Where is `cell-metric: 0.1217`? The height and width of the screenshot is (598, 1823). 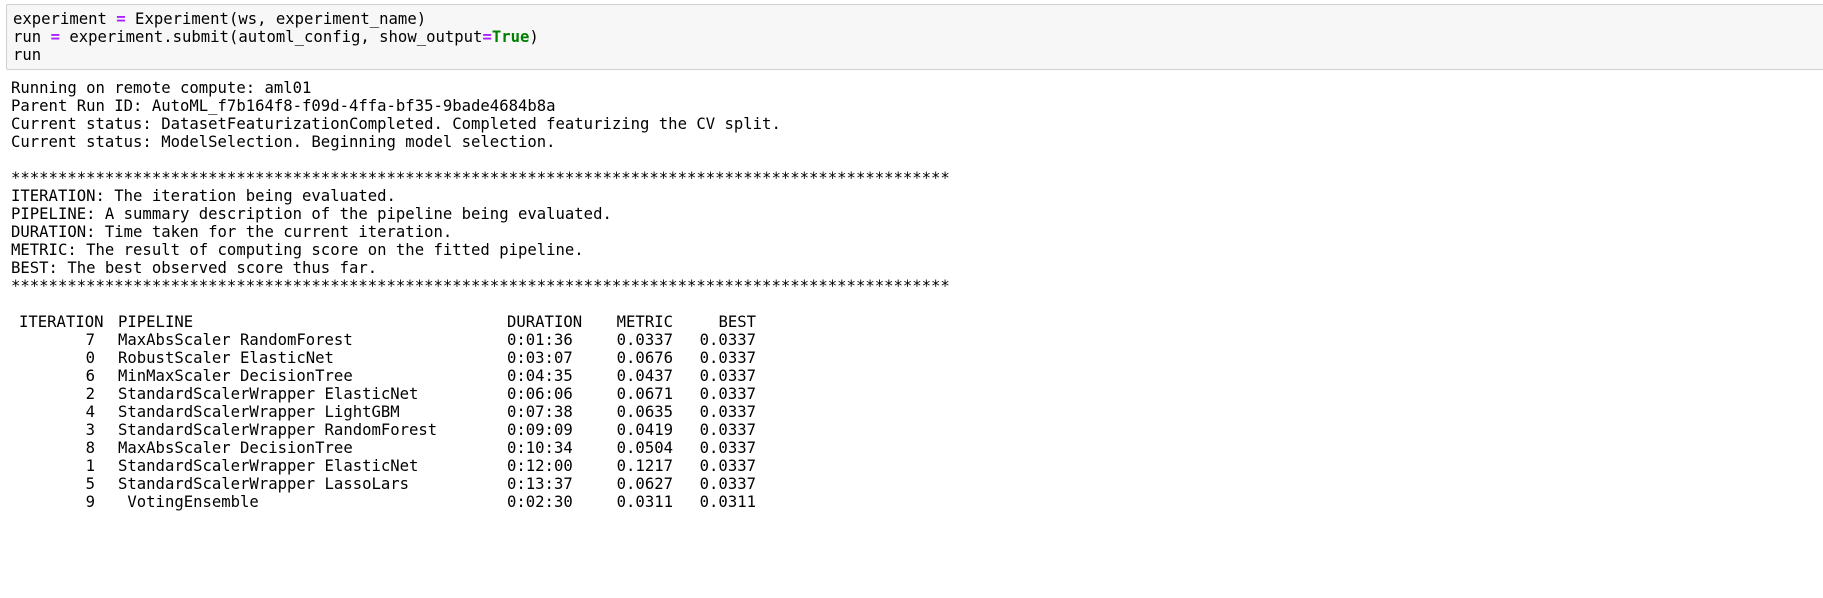 cell-metric: 0.1217 is located at coordinates (644, 466).